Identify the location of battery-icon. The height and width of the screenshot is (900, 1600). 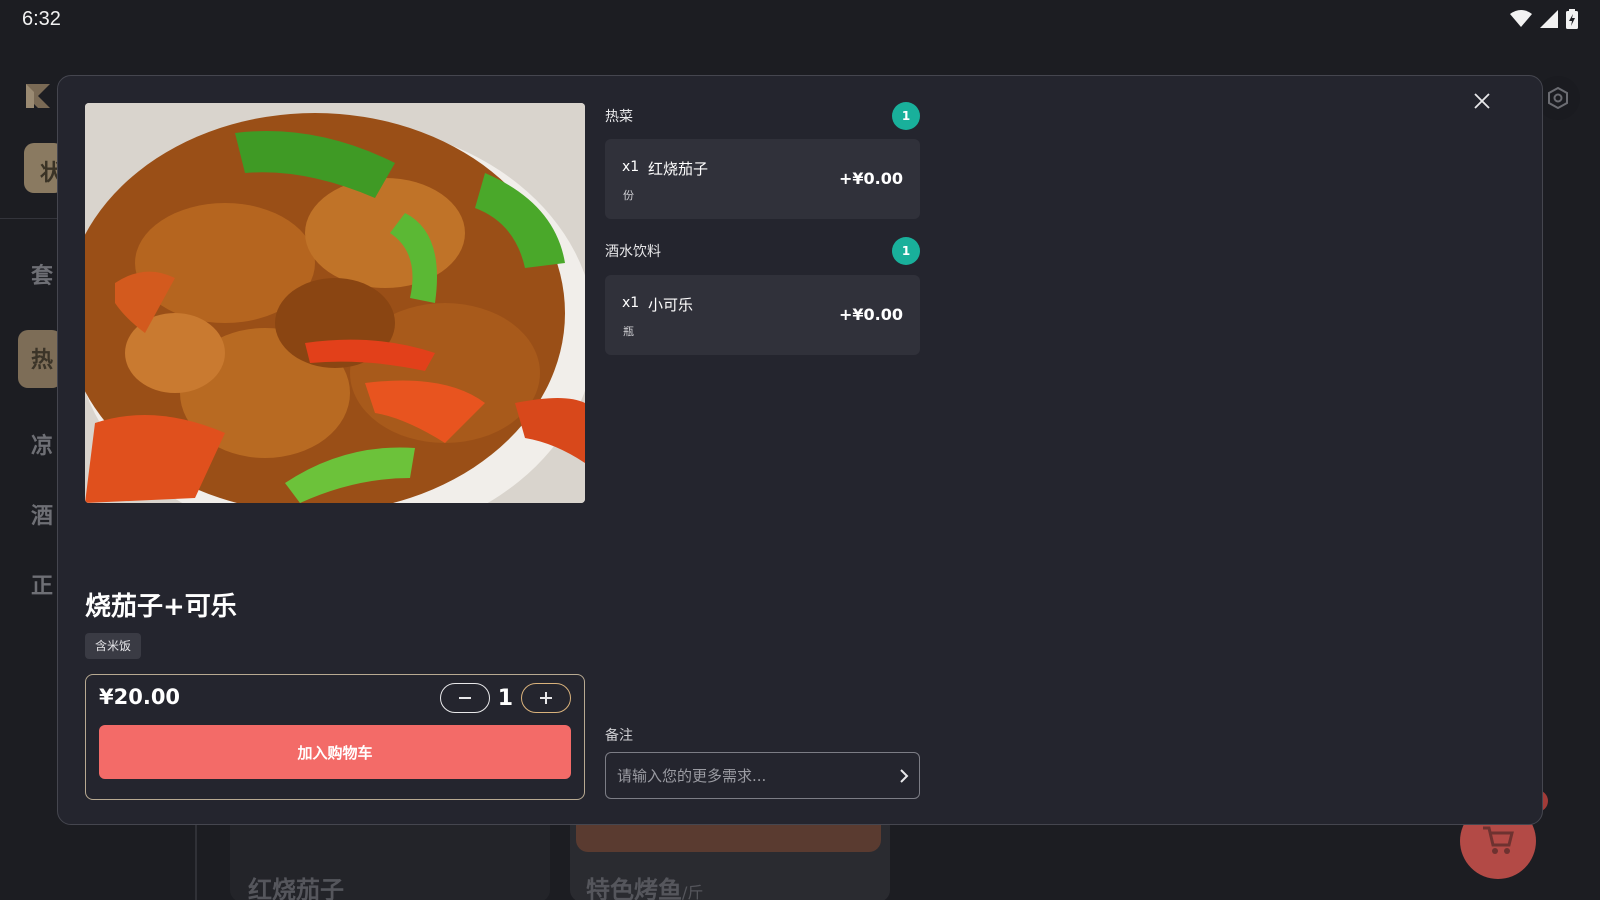
(1572, 19).